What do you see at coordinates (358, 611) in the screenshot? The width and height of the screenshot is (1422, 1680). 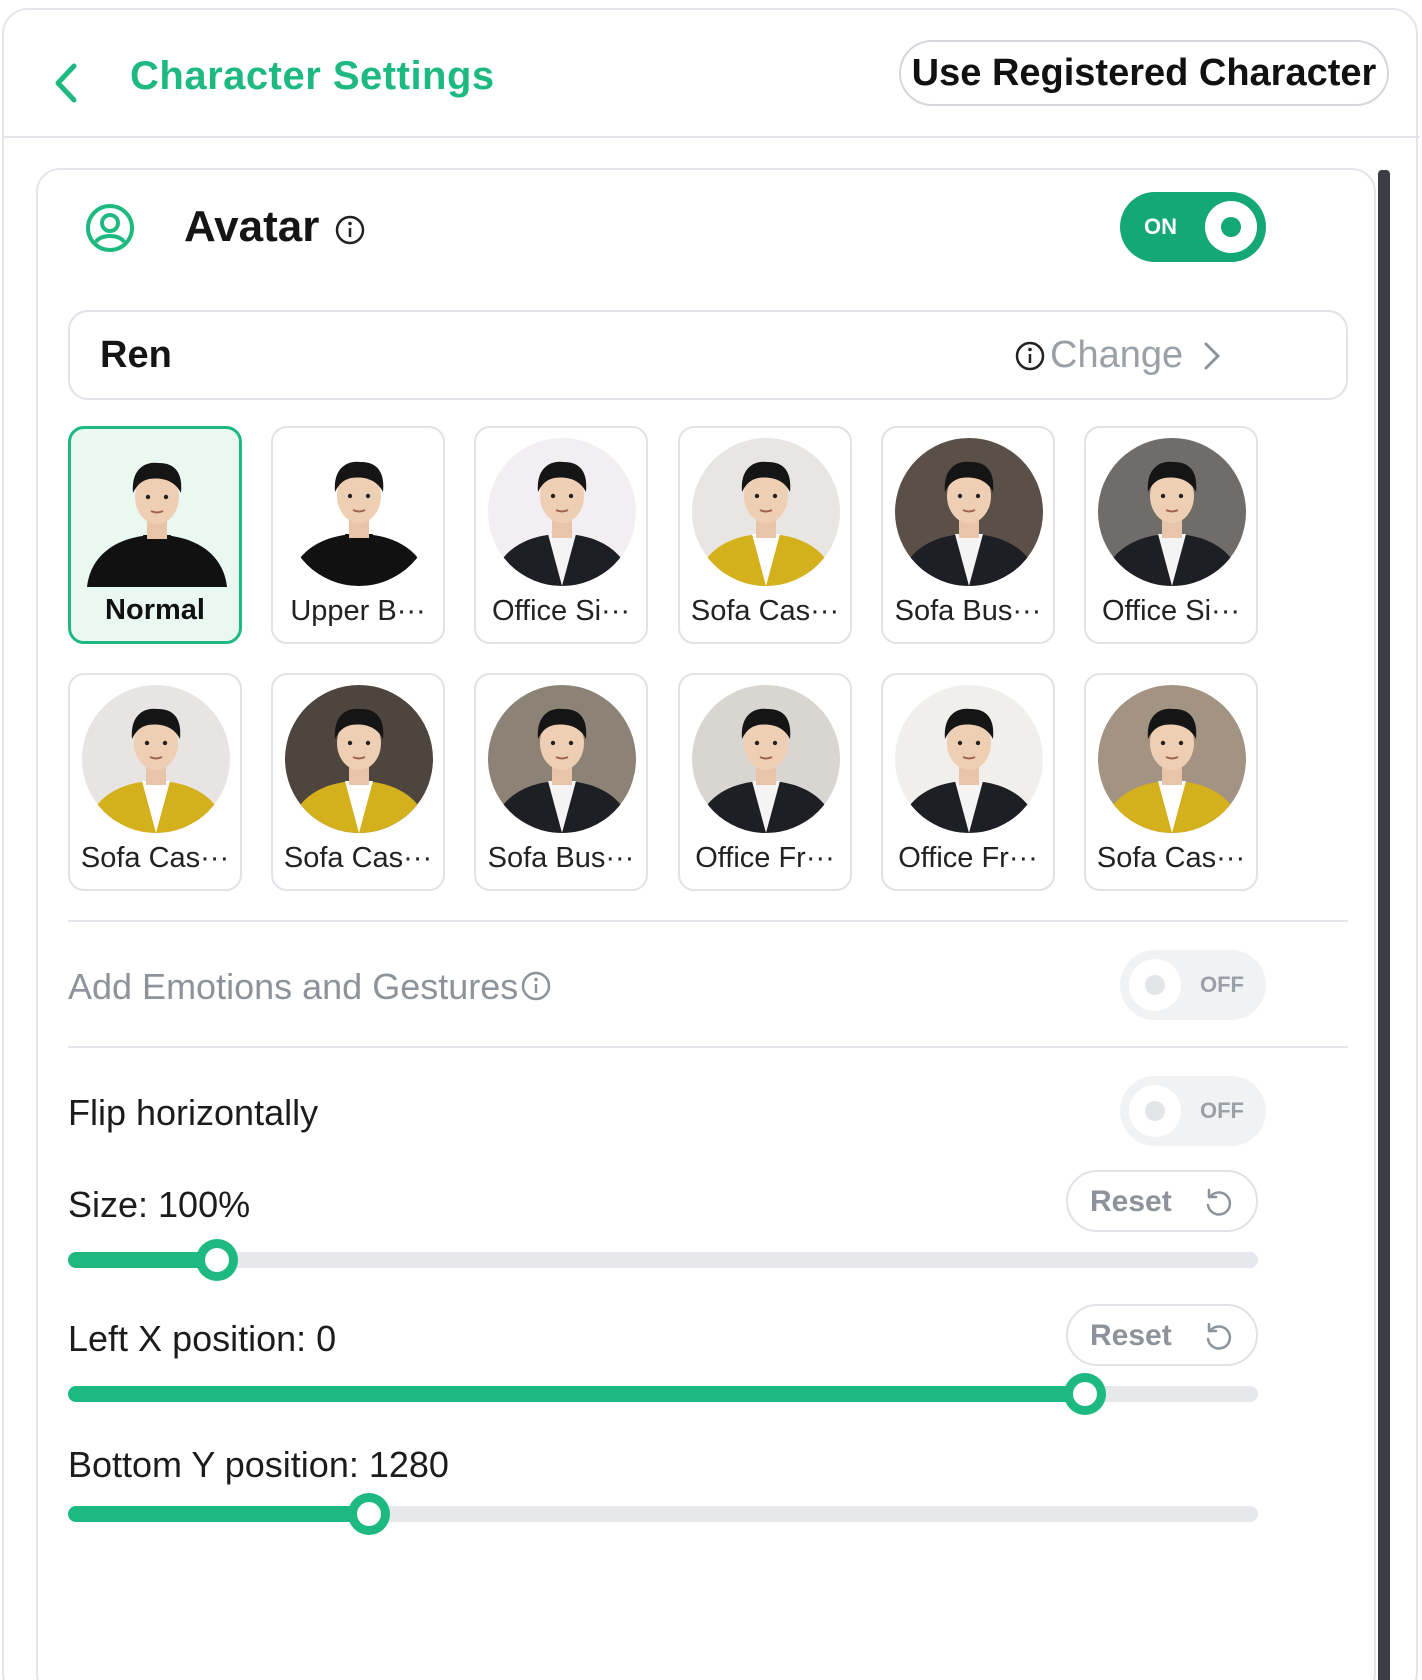 I see `pose-label: Upper B···` at bounding box center [358, 611].